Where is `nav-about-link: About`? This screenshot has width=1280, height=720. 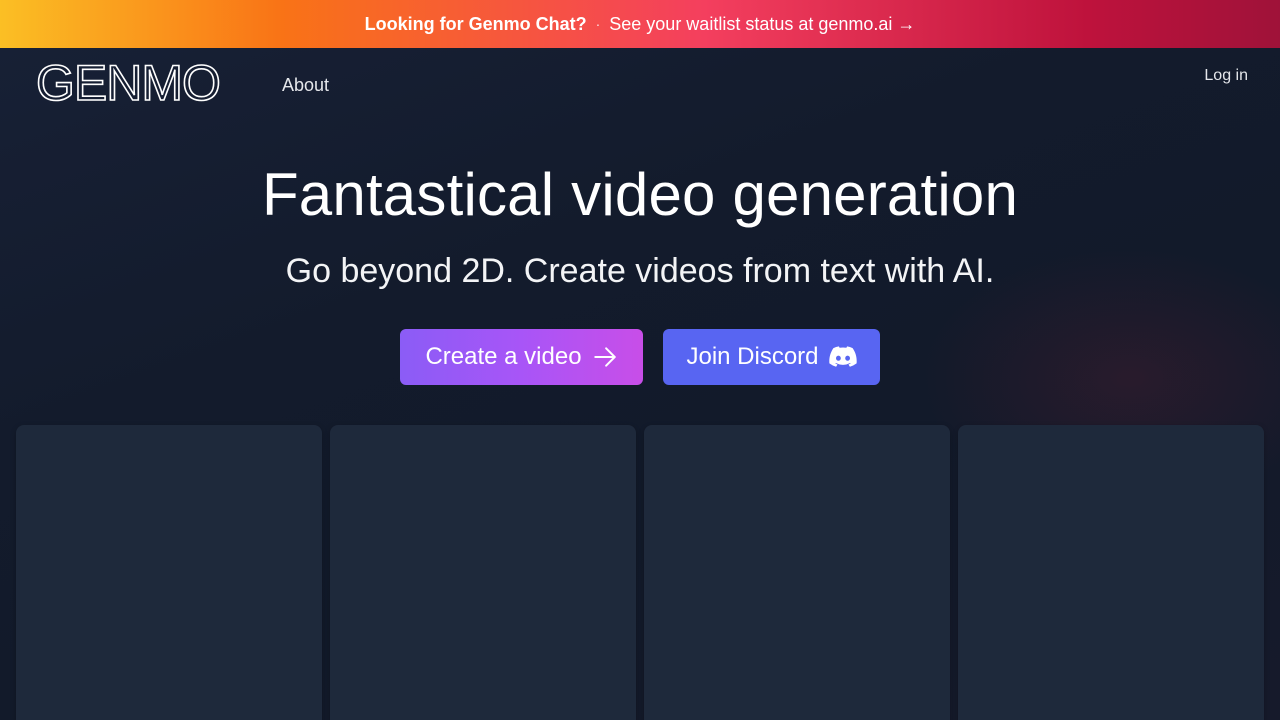
nav-about-link: About is located at coordinates (305, 85).